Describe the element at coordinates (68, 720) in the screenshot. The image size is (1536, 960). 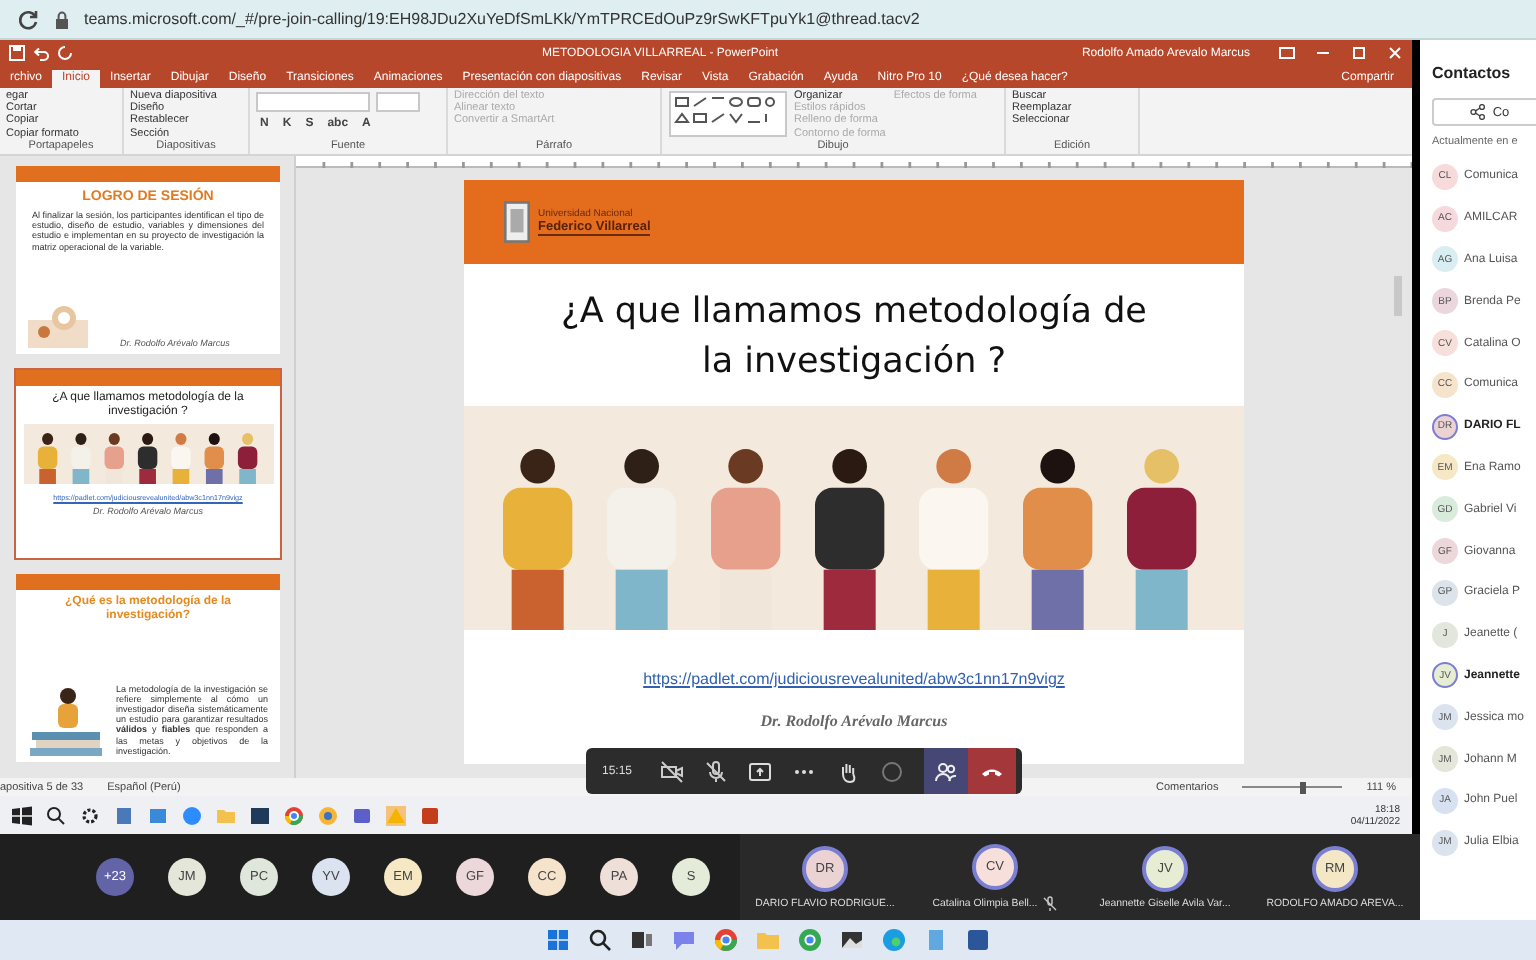
I see `person-on-books-illustration` at that location.